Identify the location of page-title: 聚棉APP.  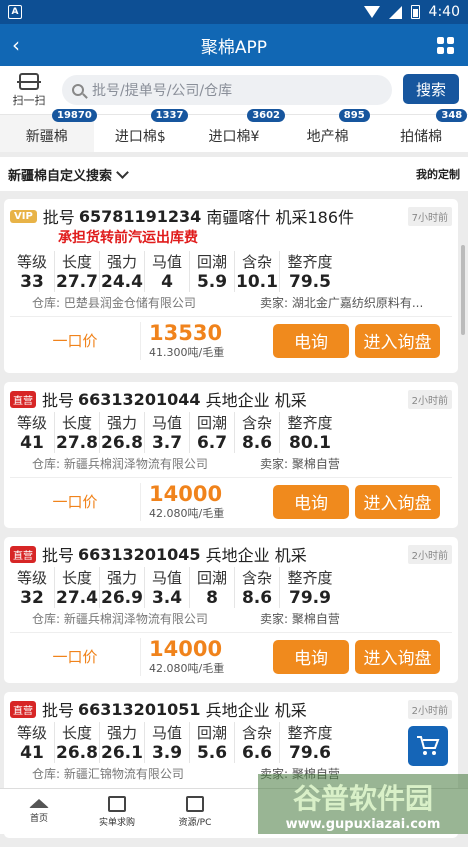
(234, 47).